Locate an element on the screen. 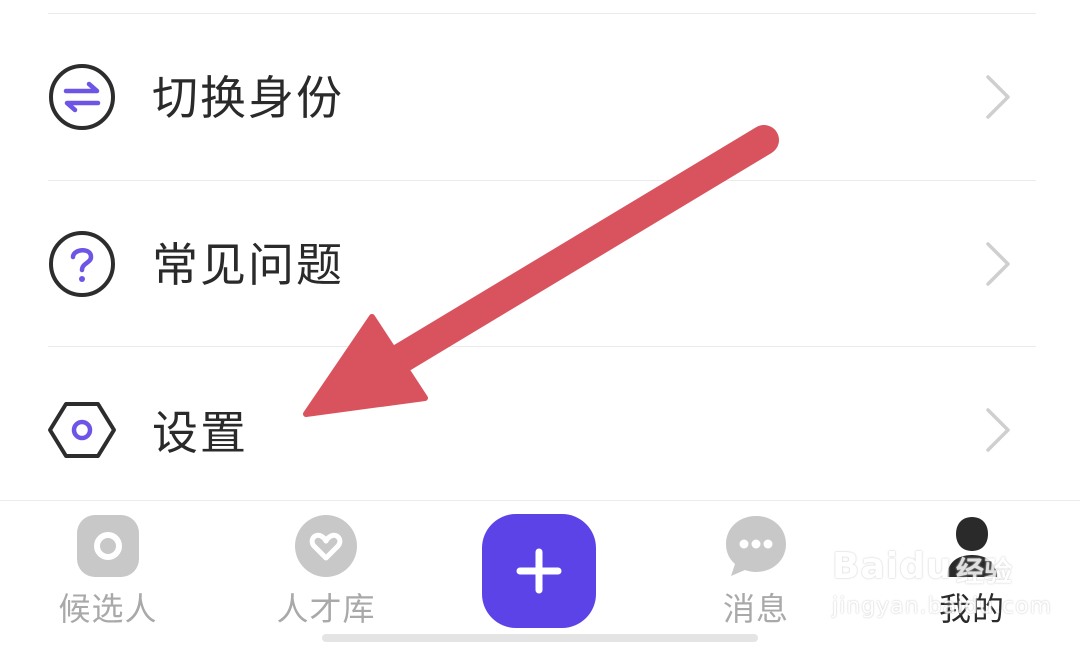 The height and width of the screenshot is (645, 1080). settings-hexagon-icon is located at coordinates (82, 430).